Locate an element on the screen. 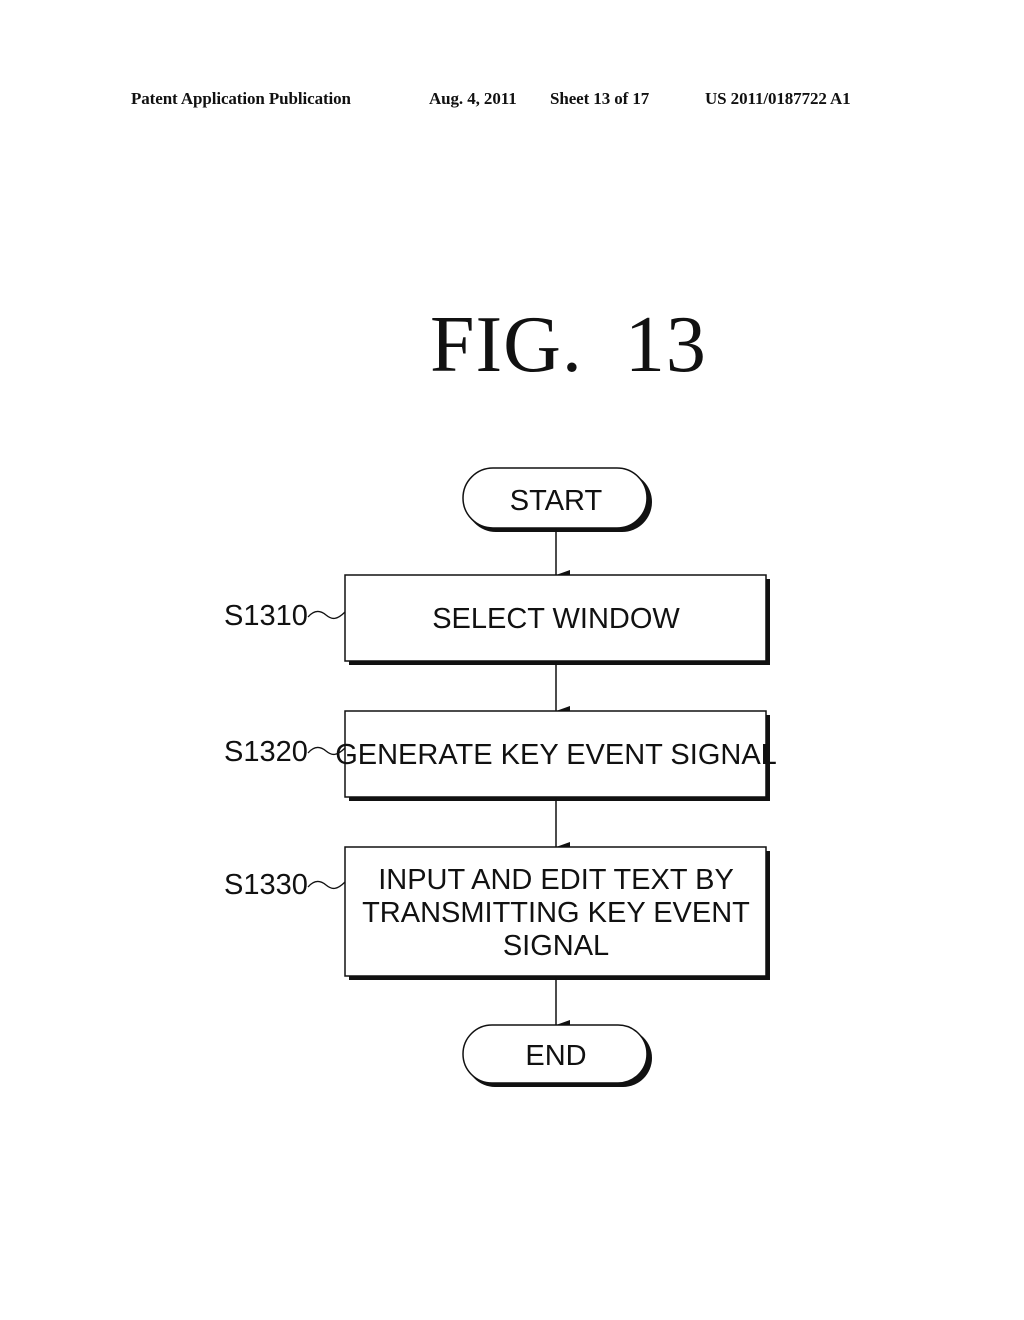  step-s1310-label: S1310 is located at coordinates (266, 616).